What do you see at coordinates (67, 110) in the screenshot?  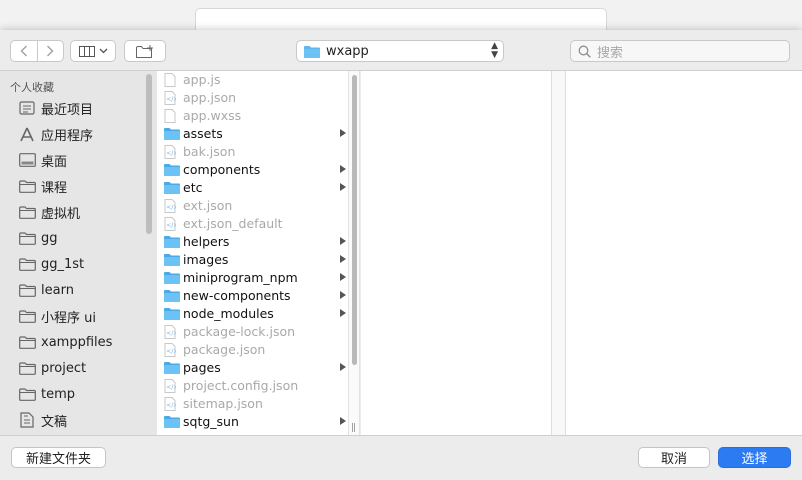 I see `sidebar-item-label: 最近项目` at bounding box center [67, 110].